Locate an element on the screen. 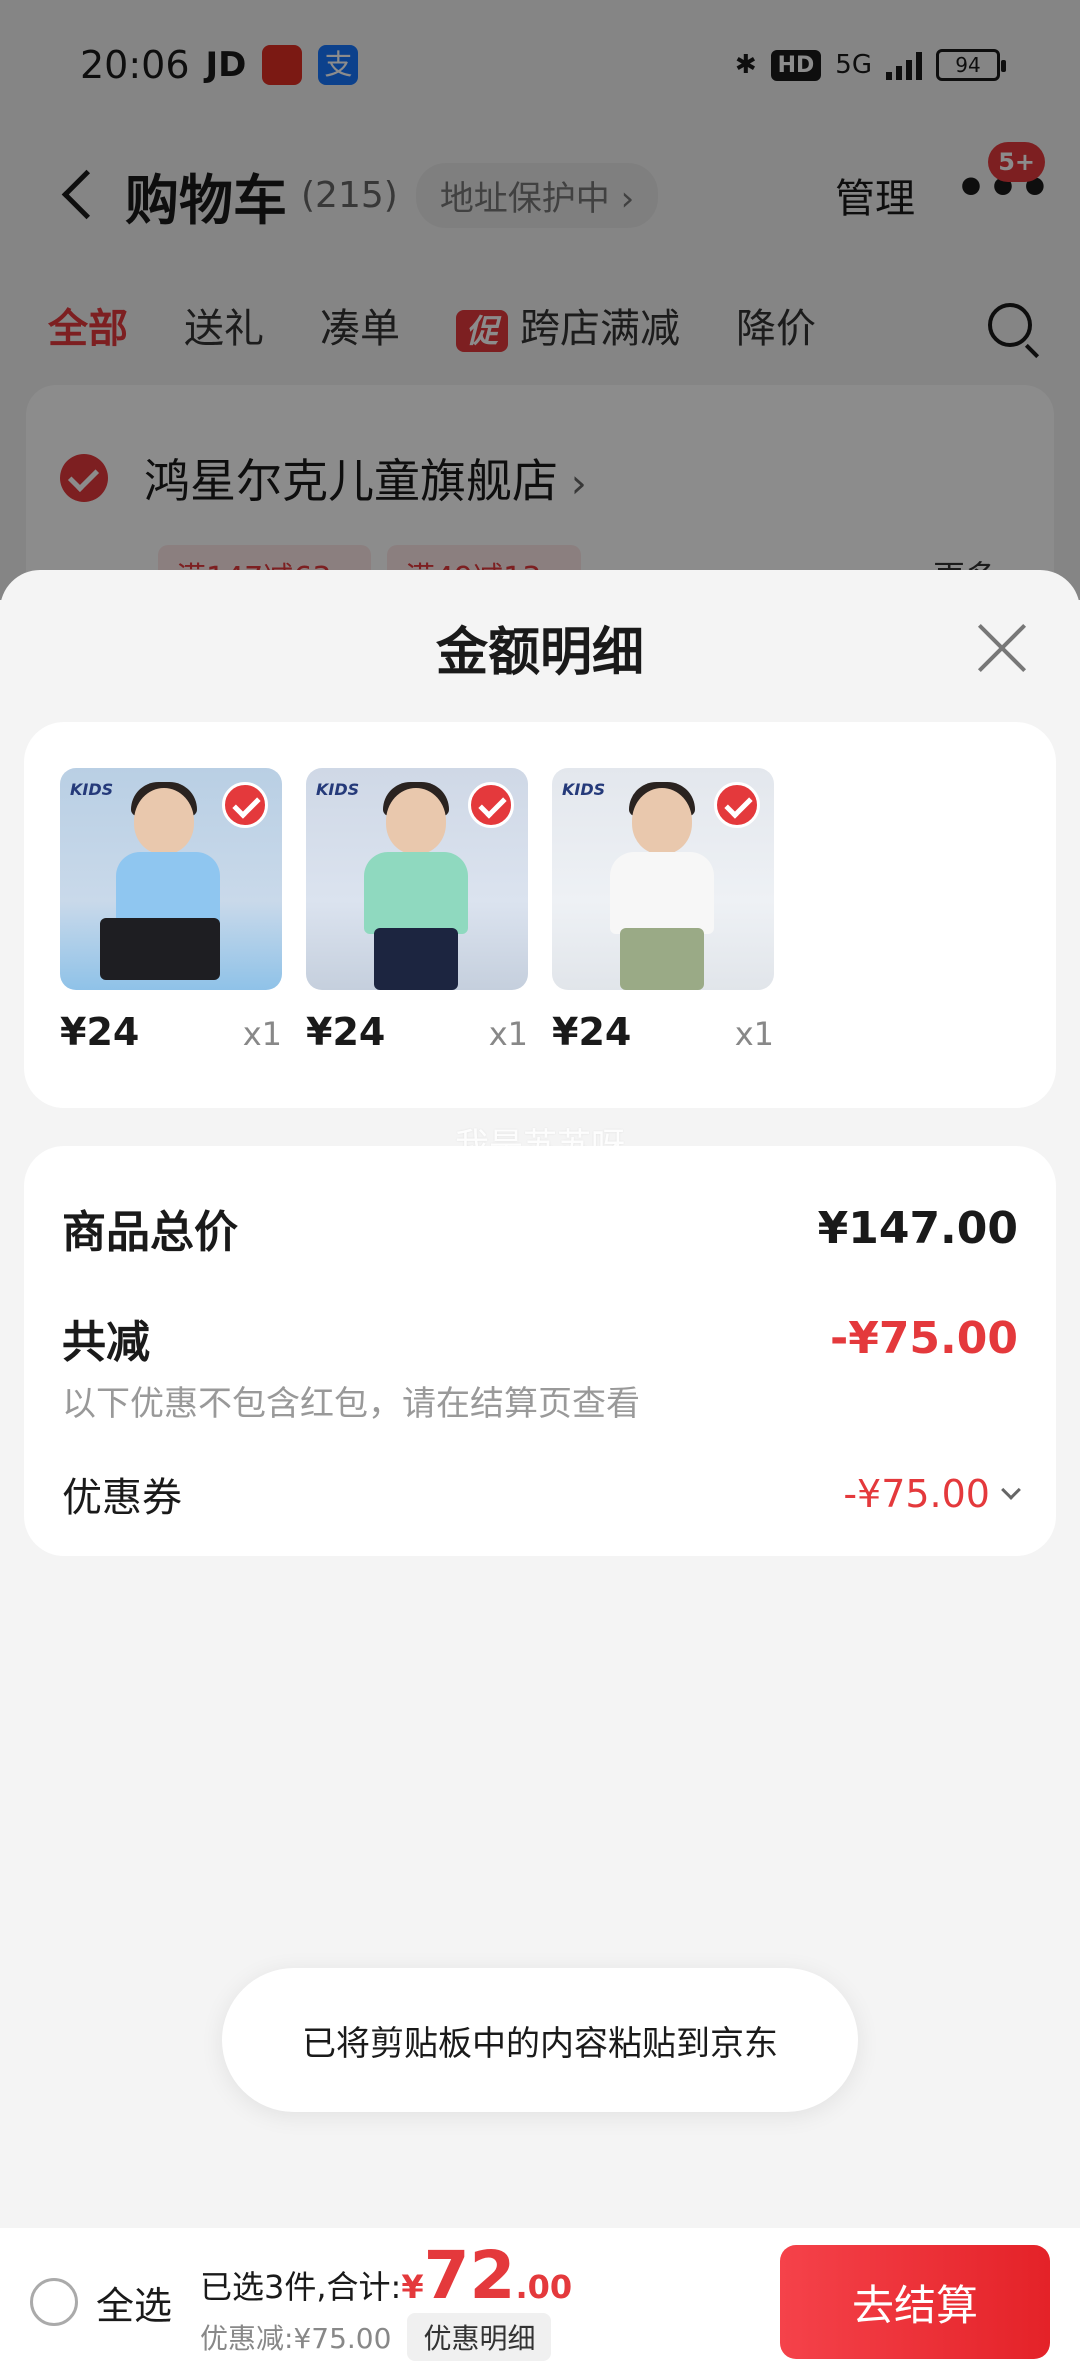  totals: 已选3件,合计: ¥ 72 .00 优惠减:¥75.00 优惠明细 is located at coordinates (386, 2302).